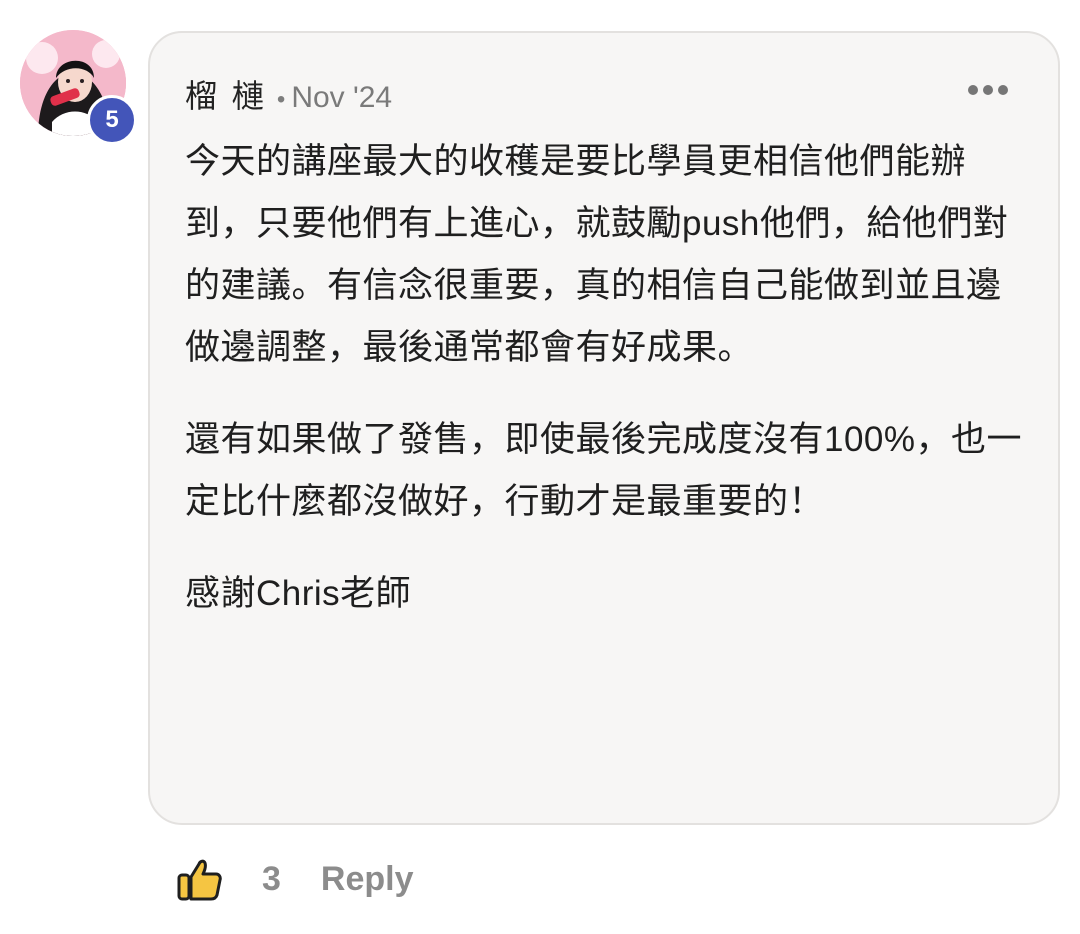 This screenshot has width=1080, height=934. I want to click on more-horizontal-icon, so click(973, 90).